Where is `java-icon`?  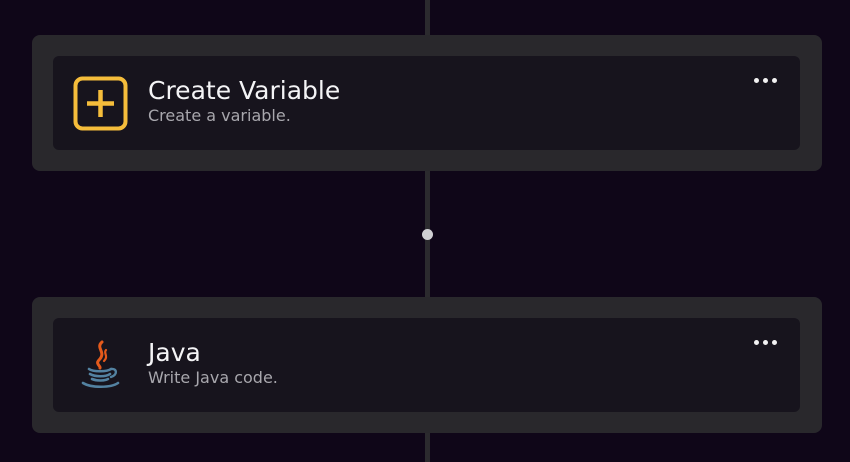 java-icon is located at coordinates (100, 365).